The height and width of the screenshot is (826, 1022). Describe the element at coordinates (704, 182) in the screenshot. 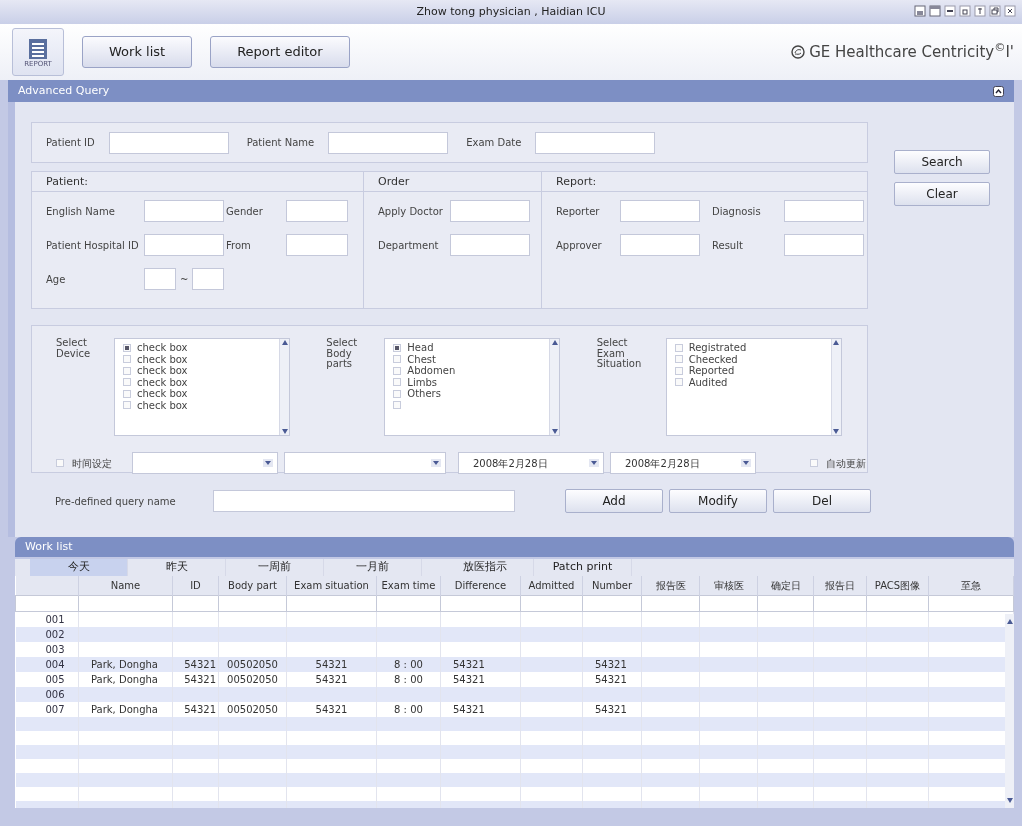

I see `group-title: Report:` at that location.